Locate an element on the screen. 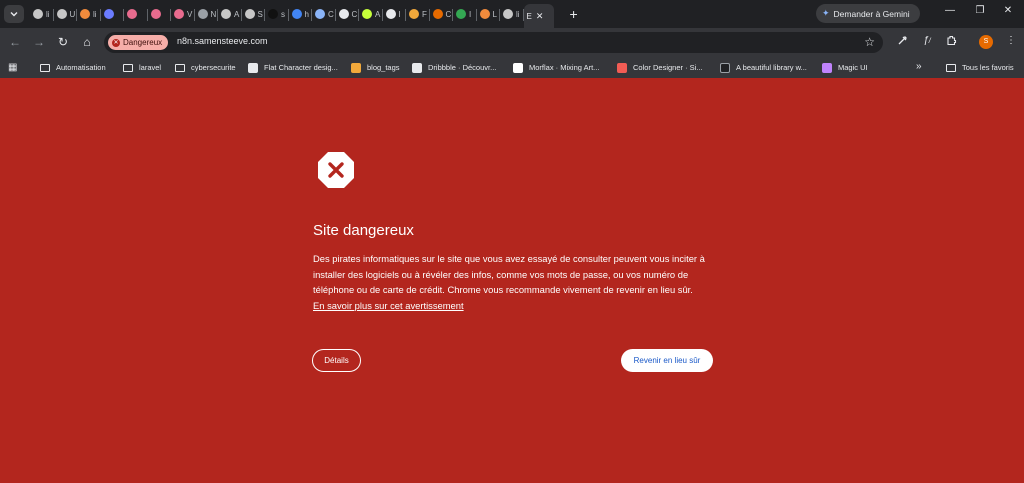 The image size is (1024, 483). gemini-label: Demander à Gemini is located at coordinates (871, 13).